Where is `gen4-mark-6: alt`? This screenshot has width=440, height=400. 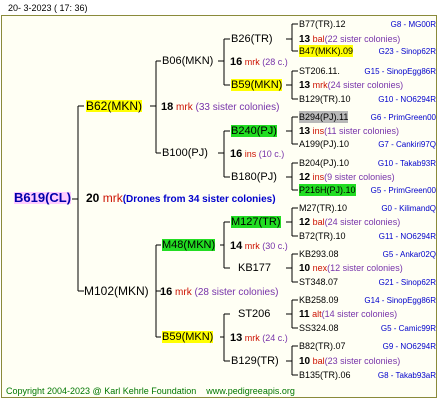
gen4-mark-6: alt is located at coordinates (317, 314).